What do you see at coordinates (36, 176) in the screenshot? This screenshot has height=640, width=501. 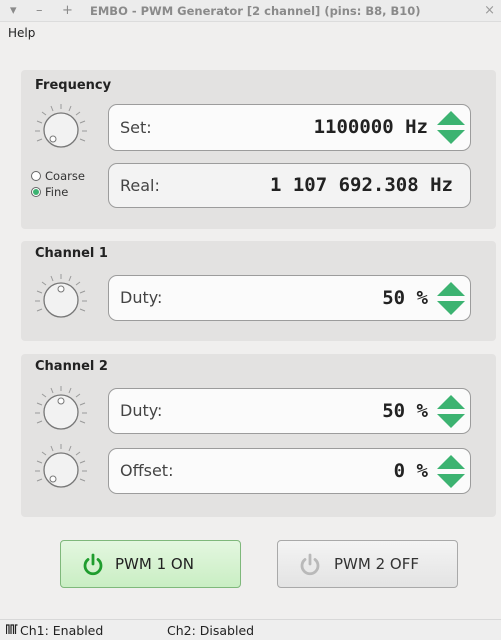 I see `coarse-radio` at bounding box center [36, 176].